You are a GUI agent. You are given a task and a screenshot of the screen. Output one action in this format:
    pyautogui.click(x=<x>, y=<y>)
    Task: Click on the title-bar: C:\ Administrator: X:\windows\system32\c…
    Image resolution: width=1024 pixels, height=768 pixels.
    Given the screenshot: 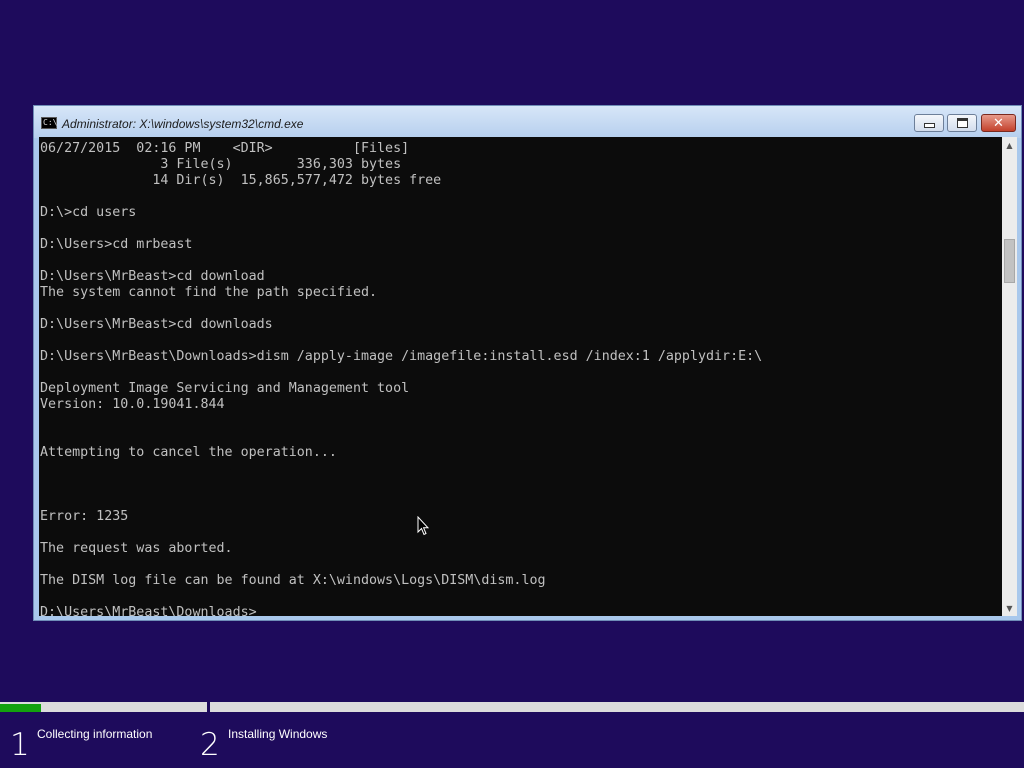 What is the action you would take?
    pyautogui.click(x=527, y=122)
    